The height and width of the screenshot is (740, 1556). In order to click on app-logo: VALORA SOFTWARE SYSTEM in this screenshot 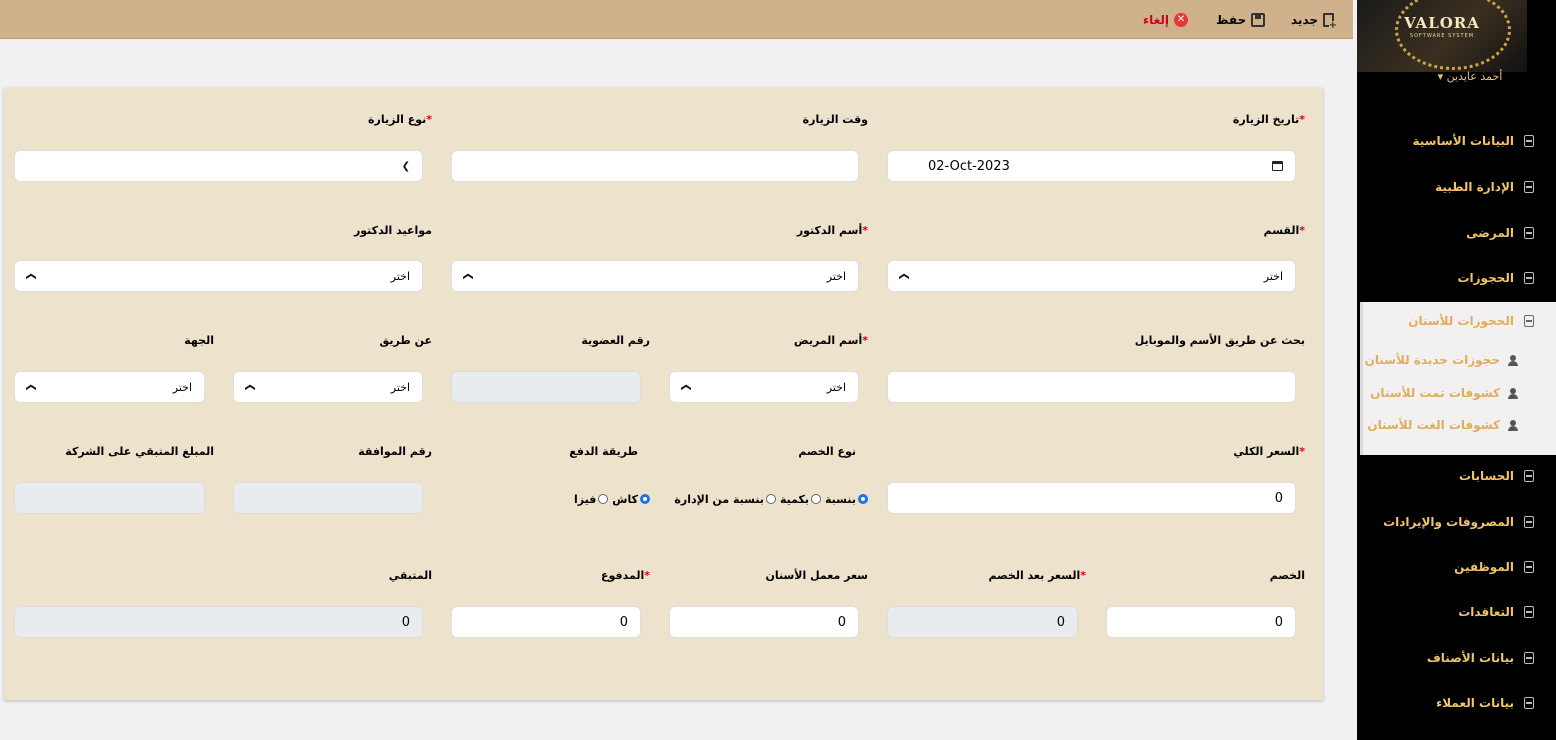, I will do `click(1442, 36)`.